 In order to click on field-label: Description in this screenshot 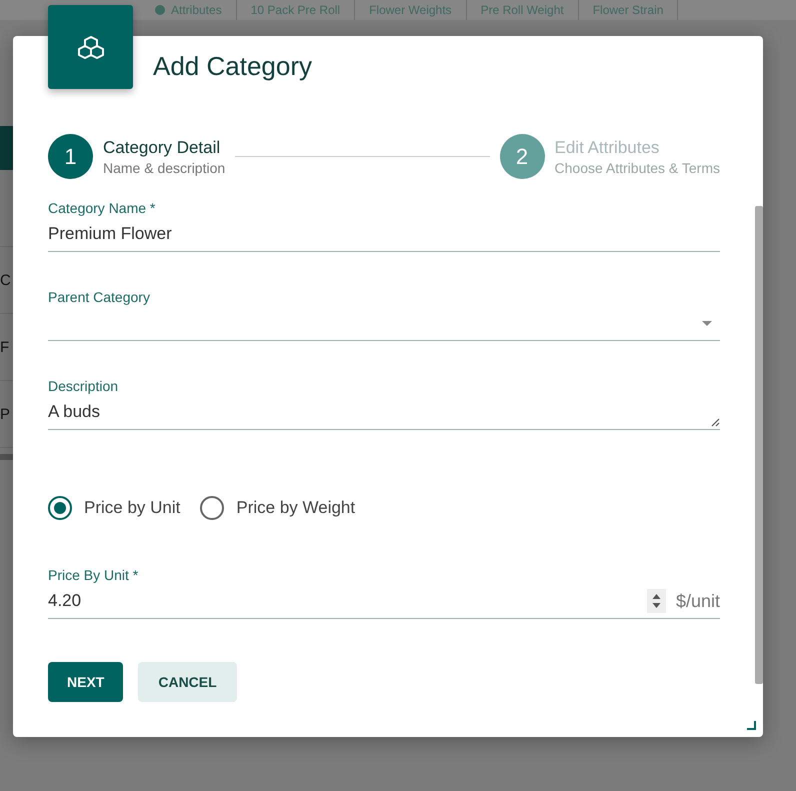, I will do `click(84, 386)`.